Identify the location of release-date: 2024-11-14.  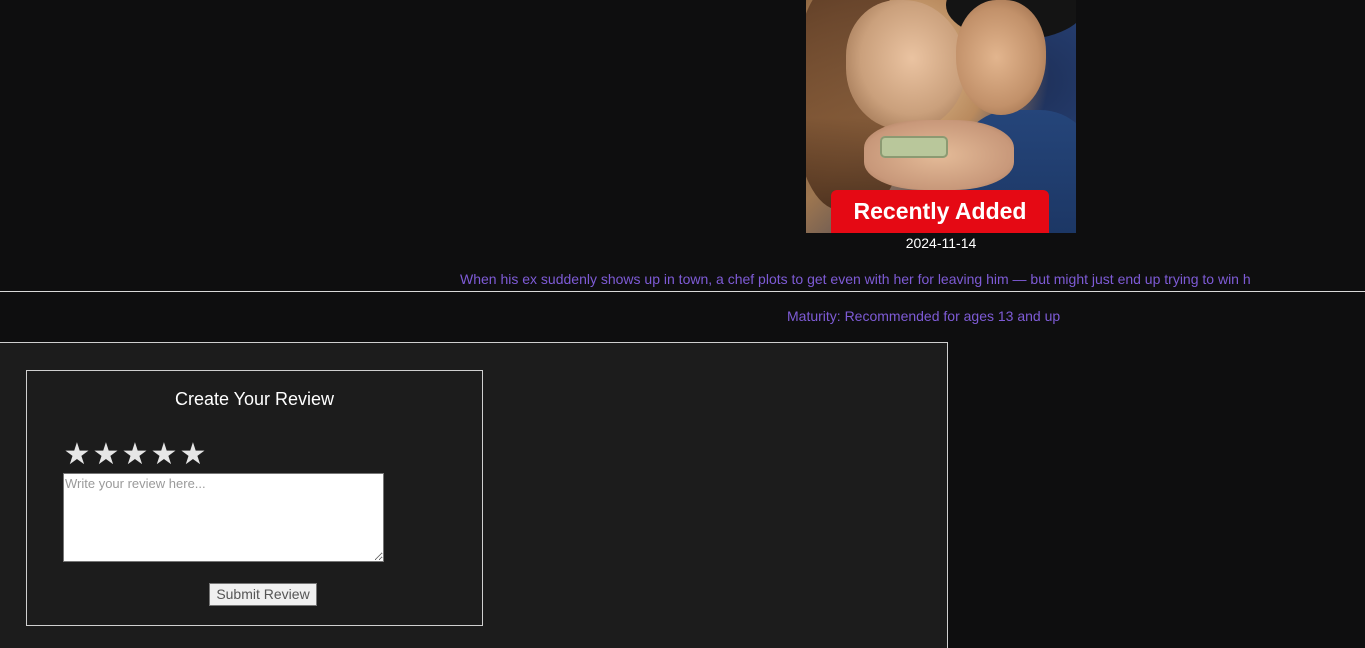
(941, 243).